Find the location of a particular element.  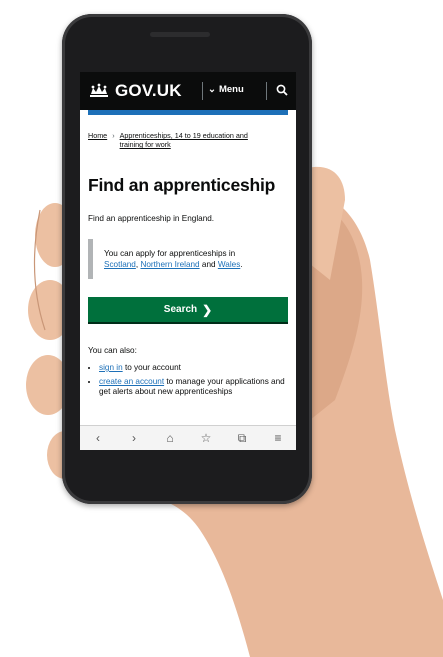

breadcrumb-home-link: Home is located at coordinates (97, 135).